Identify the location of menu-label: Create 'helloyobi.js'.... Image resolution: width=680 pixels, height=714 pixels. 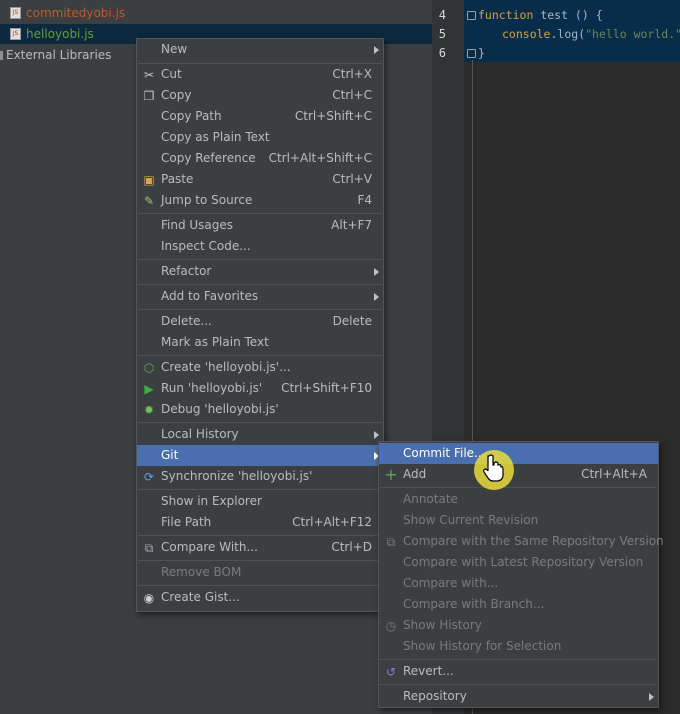
(226, 367).